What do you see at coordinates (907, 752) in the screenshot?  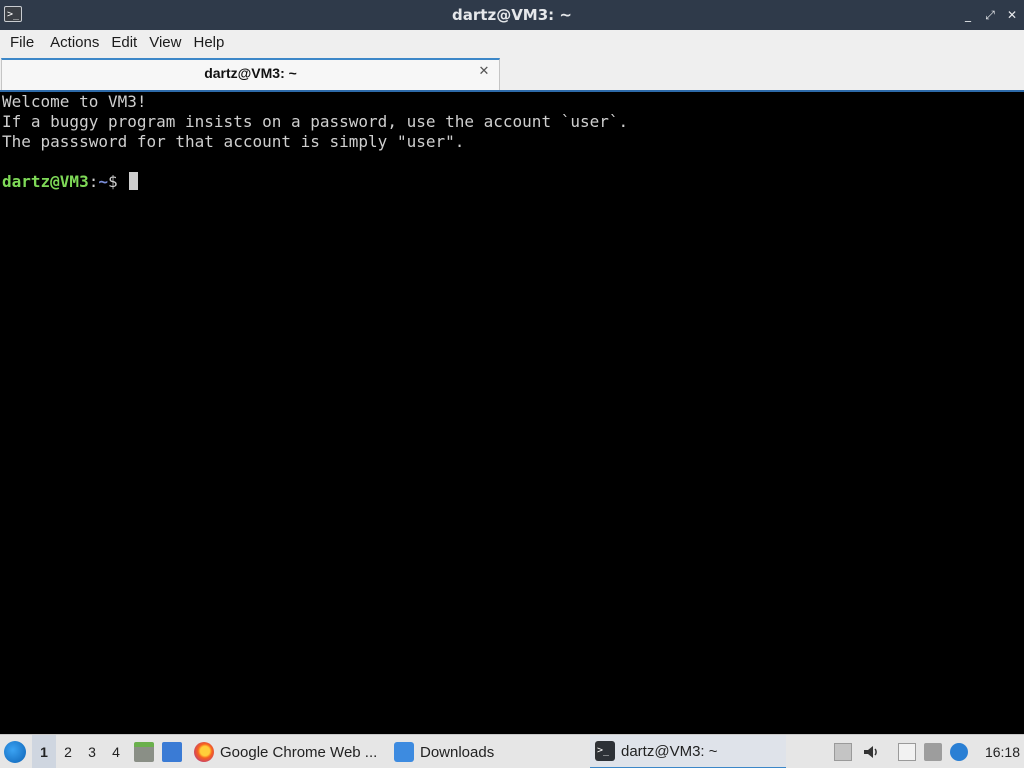 I see `clipboard-icon` at bounding box center [907, 752].